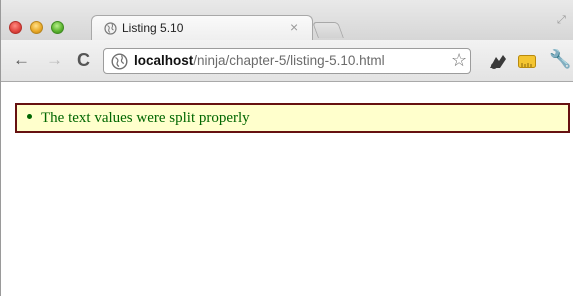 The image size is (573, 296). What do you see at coordinates (527, 61) in the screenshot?
I see `ruler-extension-icon` at bounding box center [527, 61].